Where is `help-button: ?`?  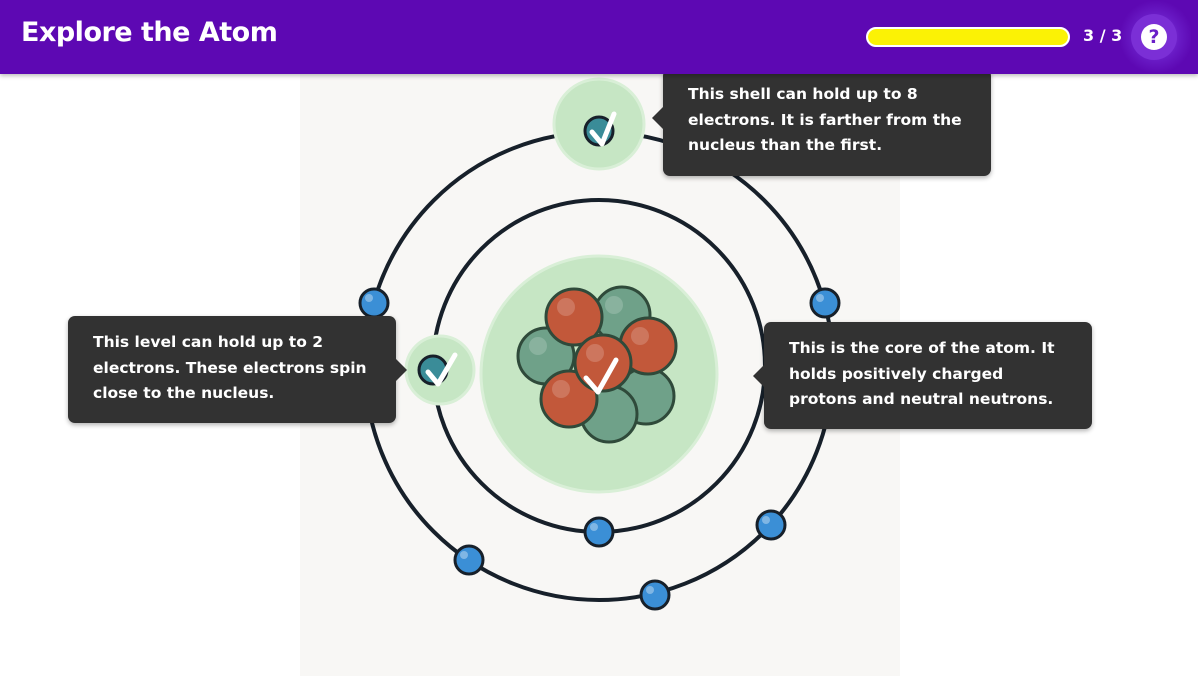
help-button: ? is located at coordinates (1154, 37).